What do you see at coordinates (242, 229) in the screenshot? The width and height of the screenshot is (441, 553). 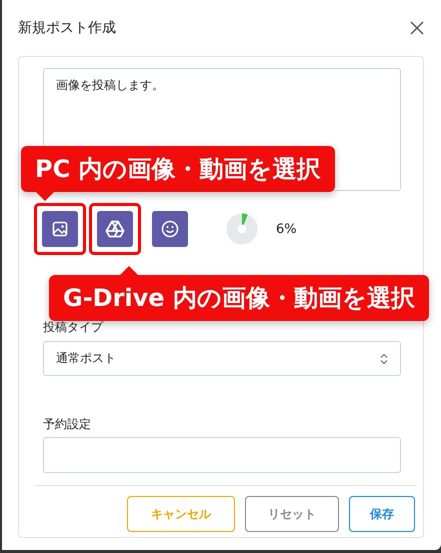 I see `progress-ring` at bounding box center [242, 229].